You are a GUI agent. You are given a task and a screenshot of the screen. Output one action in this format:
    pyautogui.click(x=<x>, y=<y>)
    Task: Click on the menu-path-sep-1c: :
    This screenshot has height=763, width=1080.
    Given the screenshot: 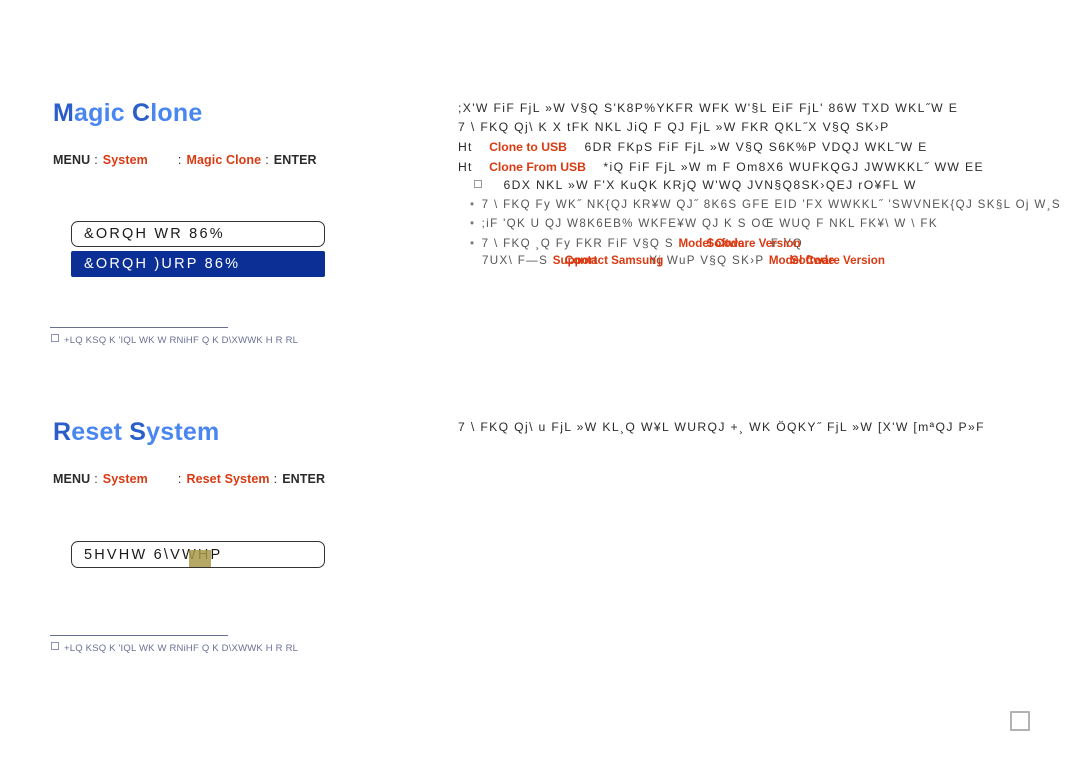 What is the action you would take?
    pyautogui.click(x=267, y=160)
    